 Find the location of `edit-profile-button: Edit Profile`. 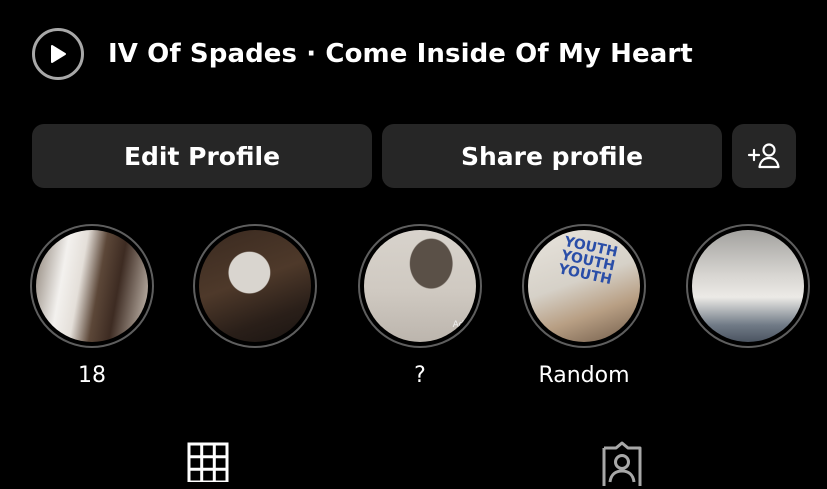

edit-profile-button: Edit Profile is located at coordinates (202, 156).